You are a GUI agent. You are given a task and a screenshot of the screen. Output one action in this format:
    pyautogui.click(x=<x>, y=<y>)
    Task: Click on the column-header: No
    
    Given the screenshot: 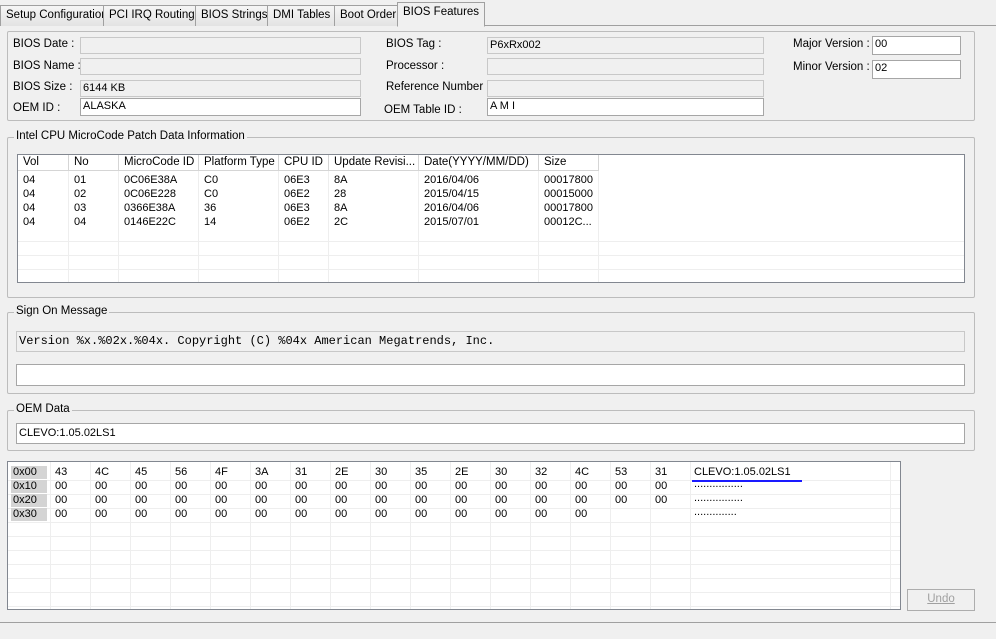 What is the action you would take?
    pyautogui.click(x=94, y=163)
    